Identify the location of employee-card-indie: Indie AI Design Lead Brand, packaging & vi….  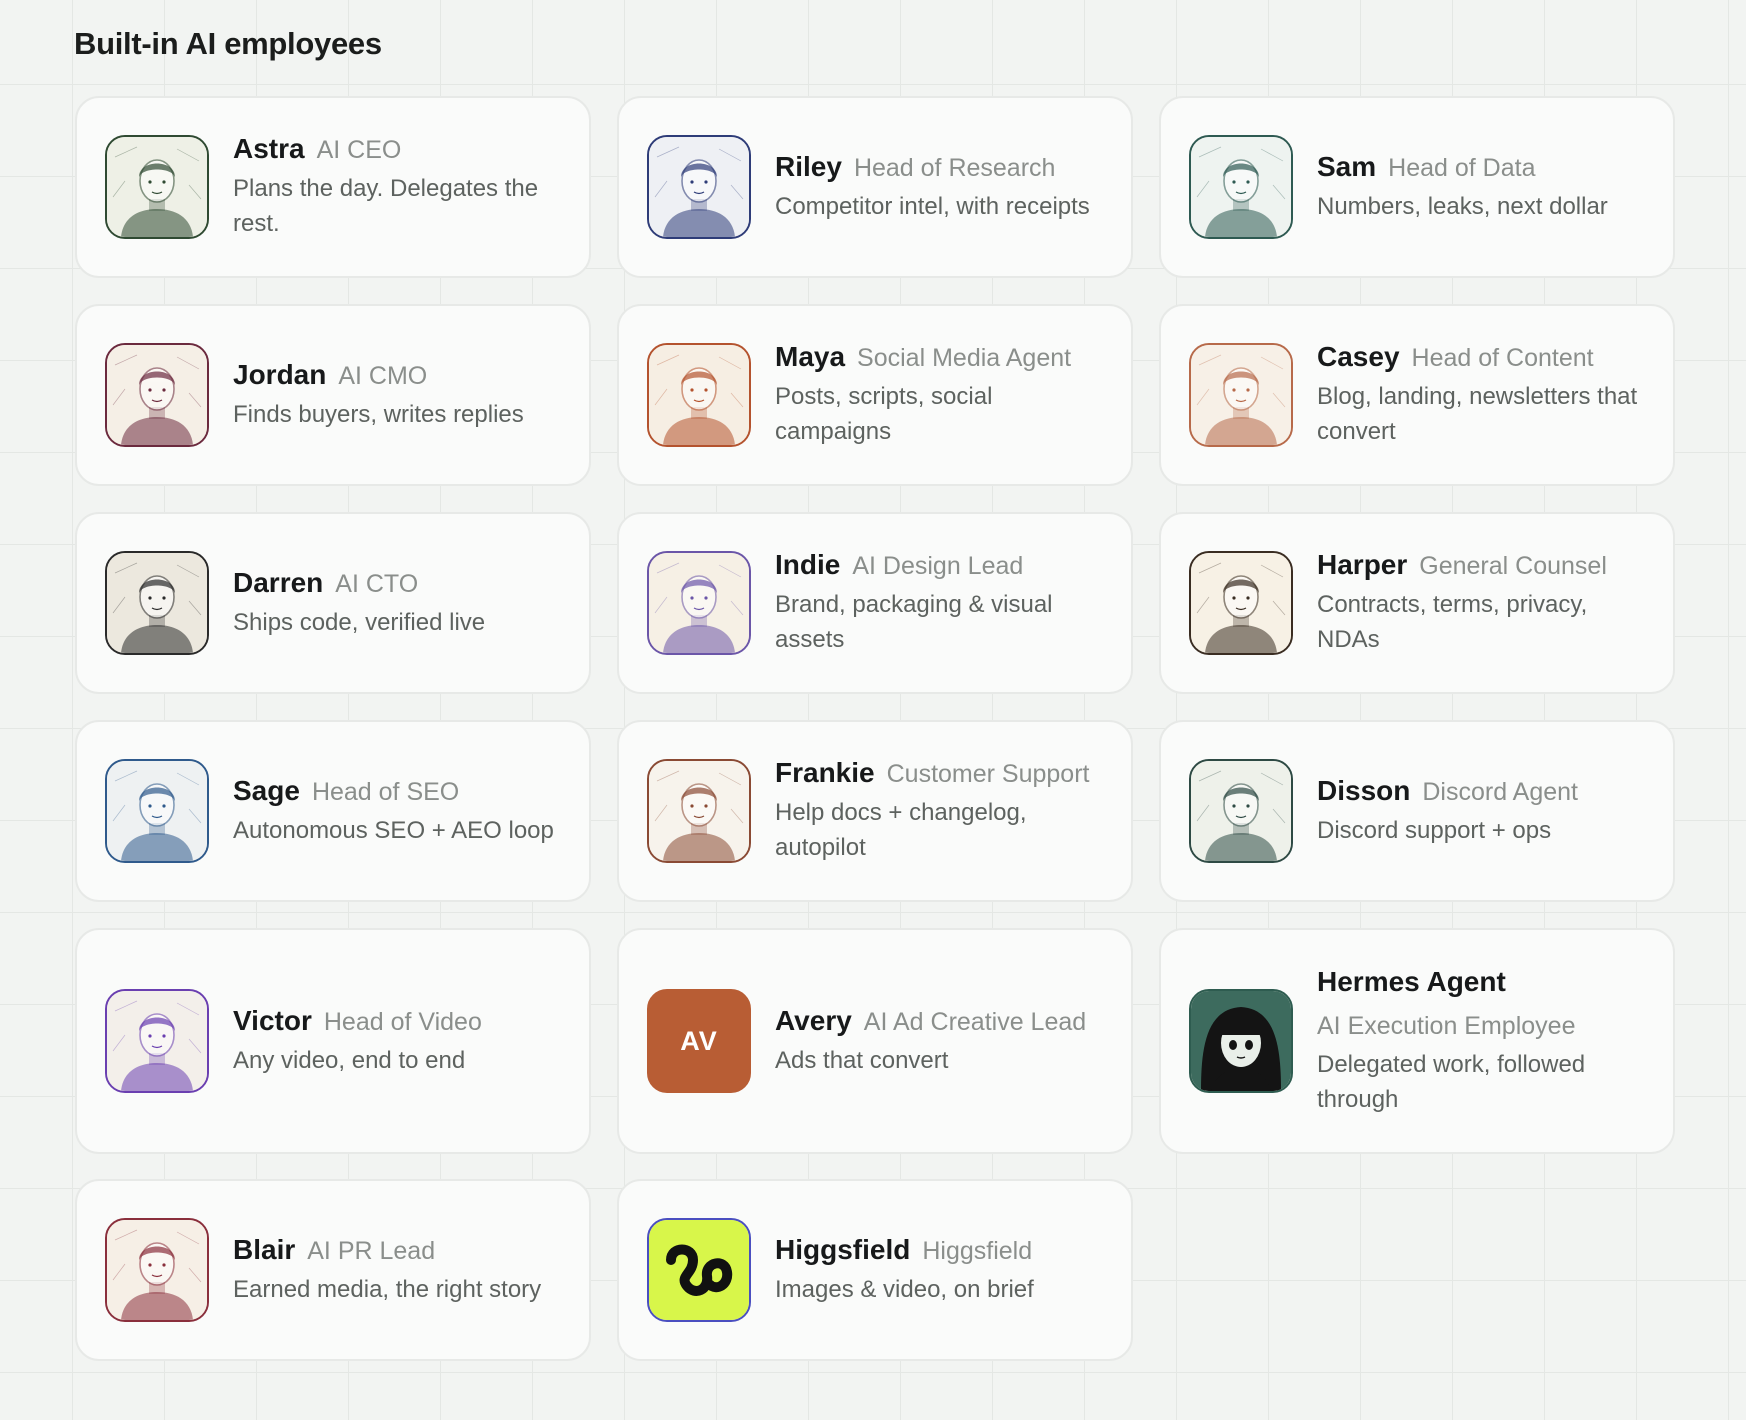
(875, 603).